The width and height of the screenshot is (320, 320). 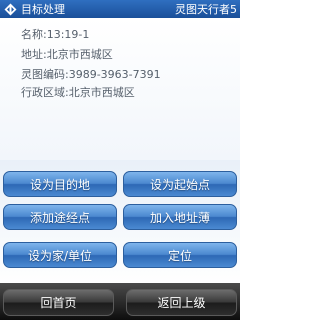 I want to click on bottom-bar: 回首页 返回上级, so click(x=120, y=301).